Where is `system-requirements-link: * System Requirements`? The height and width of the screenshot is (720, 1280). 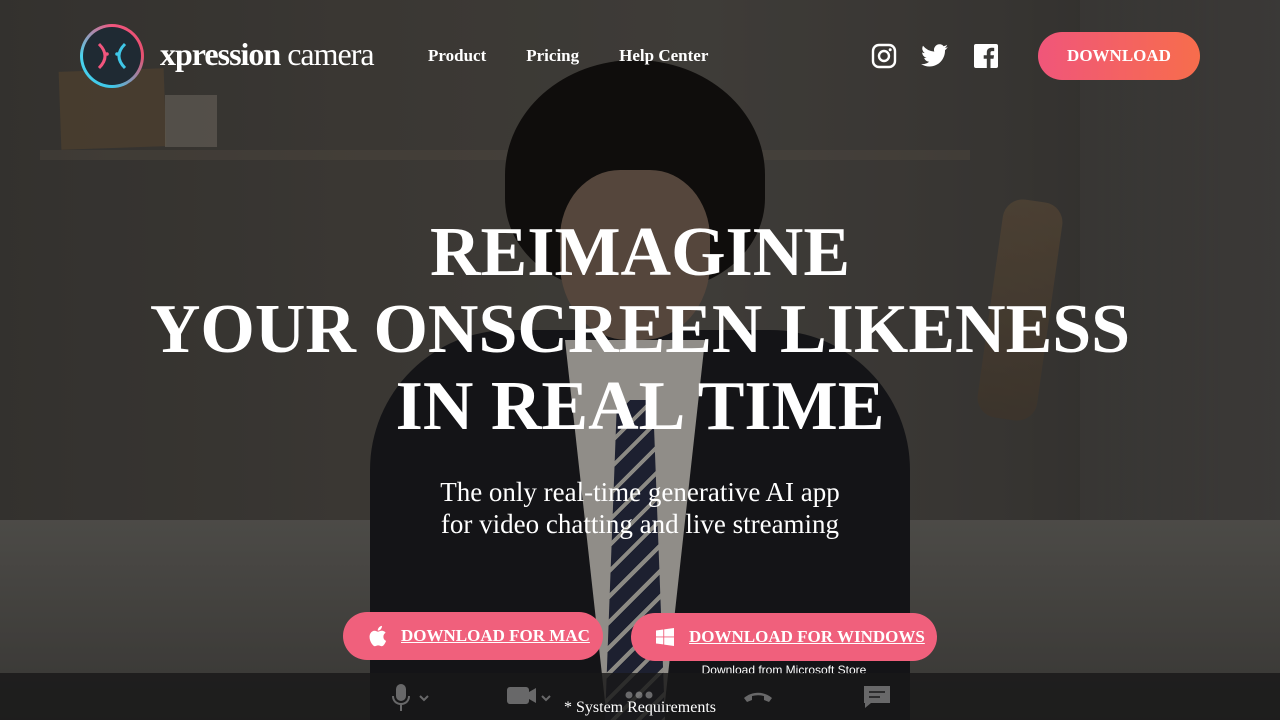 system-requirements-link: * System Requirements is located at coordinates (640, 708).